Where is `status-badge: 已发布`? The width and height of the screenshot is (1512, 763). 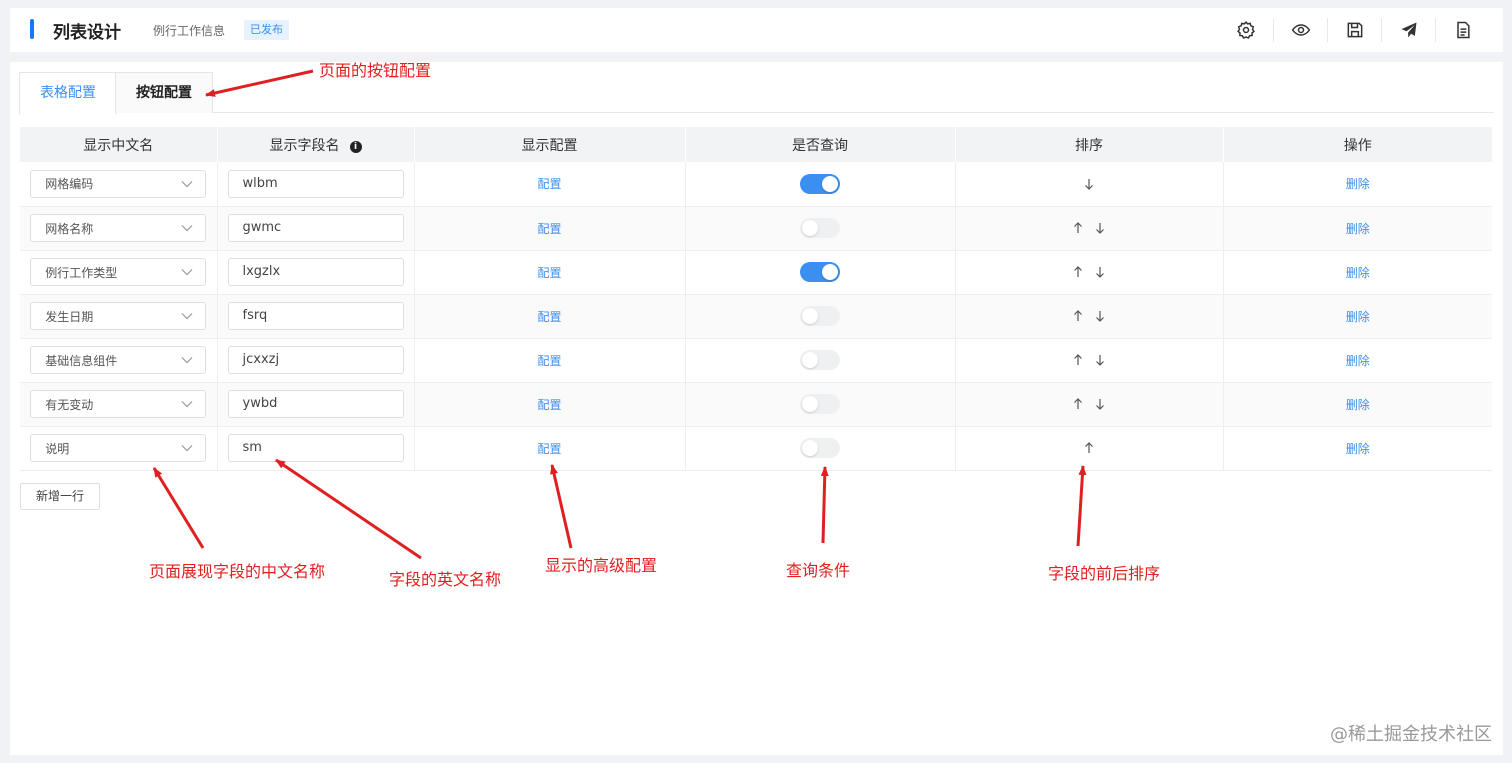 status-badge: 已发布 is located at coordinates (266, 30).